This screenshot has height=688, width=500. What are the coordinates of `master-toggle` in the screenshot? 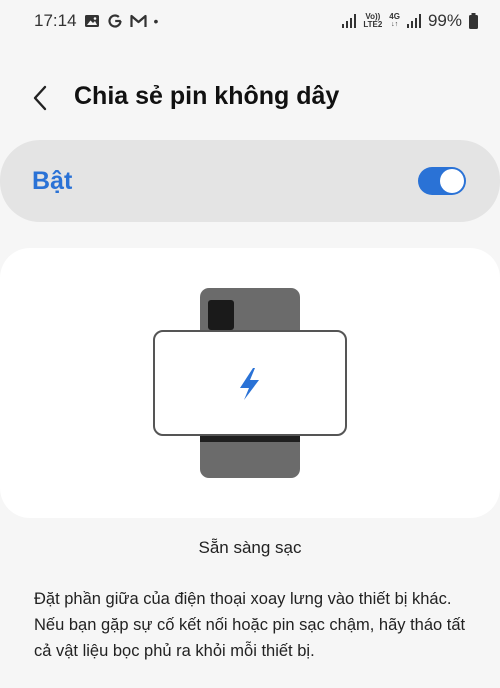 It's located at (442, 181).